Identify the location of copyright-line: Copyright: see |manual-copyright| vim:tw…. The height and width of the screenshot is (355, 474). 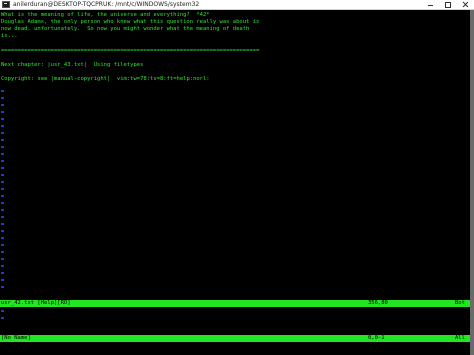
(105, 79).